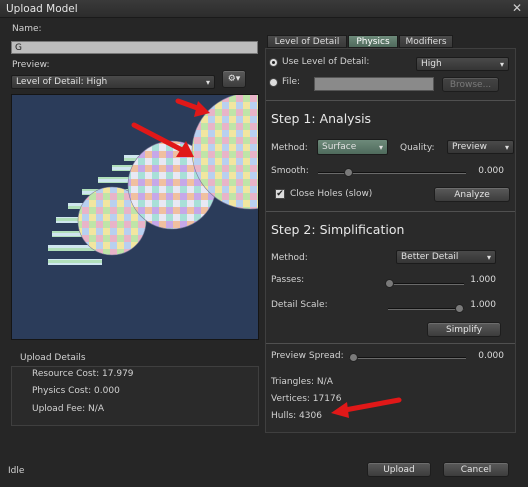 The width and height of the screenshot is (528, 487). What do you see at coordinates (392, 173) in the screenshot?
I see `smooth-slider-track` at bounding box center [392, 173].